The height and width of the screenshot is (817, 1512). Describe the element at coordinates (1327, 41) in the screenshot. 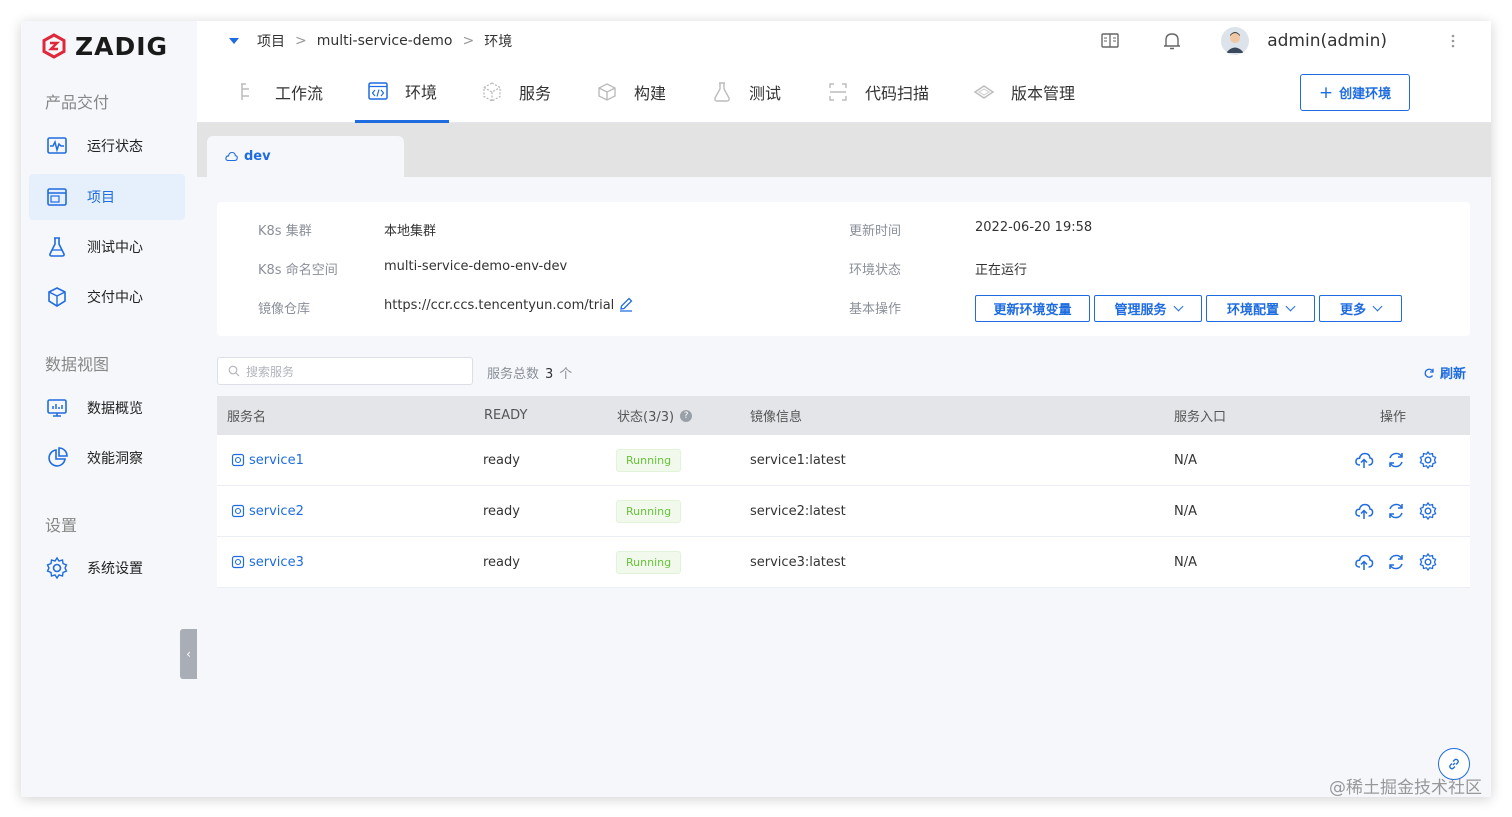

I see `user-name: admin(admin)` at that location.